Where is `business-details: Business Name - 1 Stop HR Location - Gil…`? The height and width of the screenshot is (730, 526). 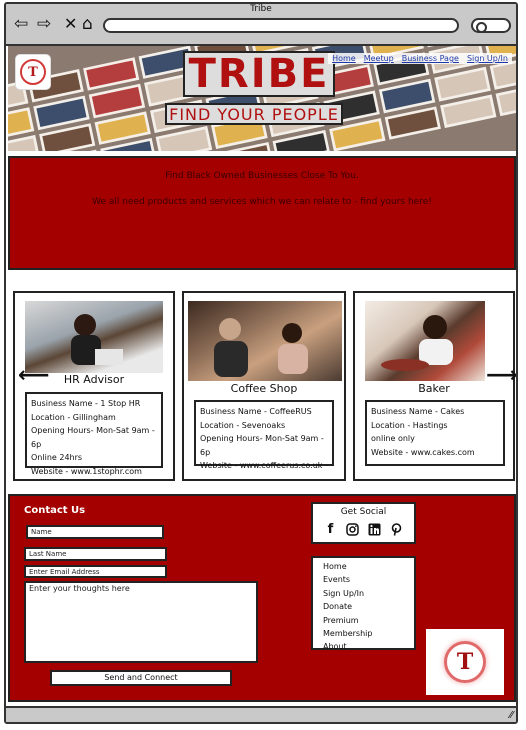 business-details: Business Name - 1 Stop HR Location - Gil… is located at coordinates (94, 434).